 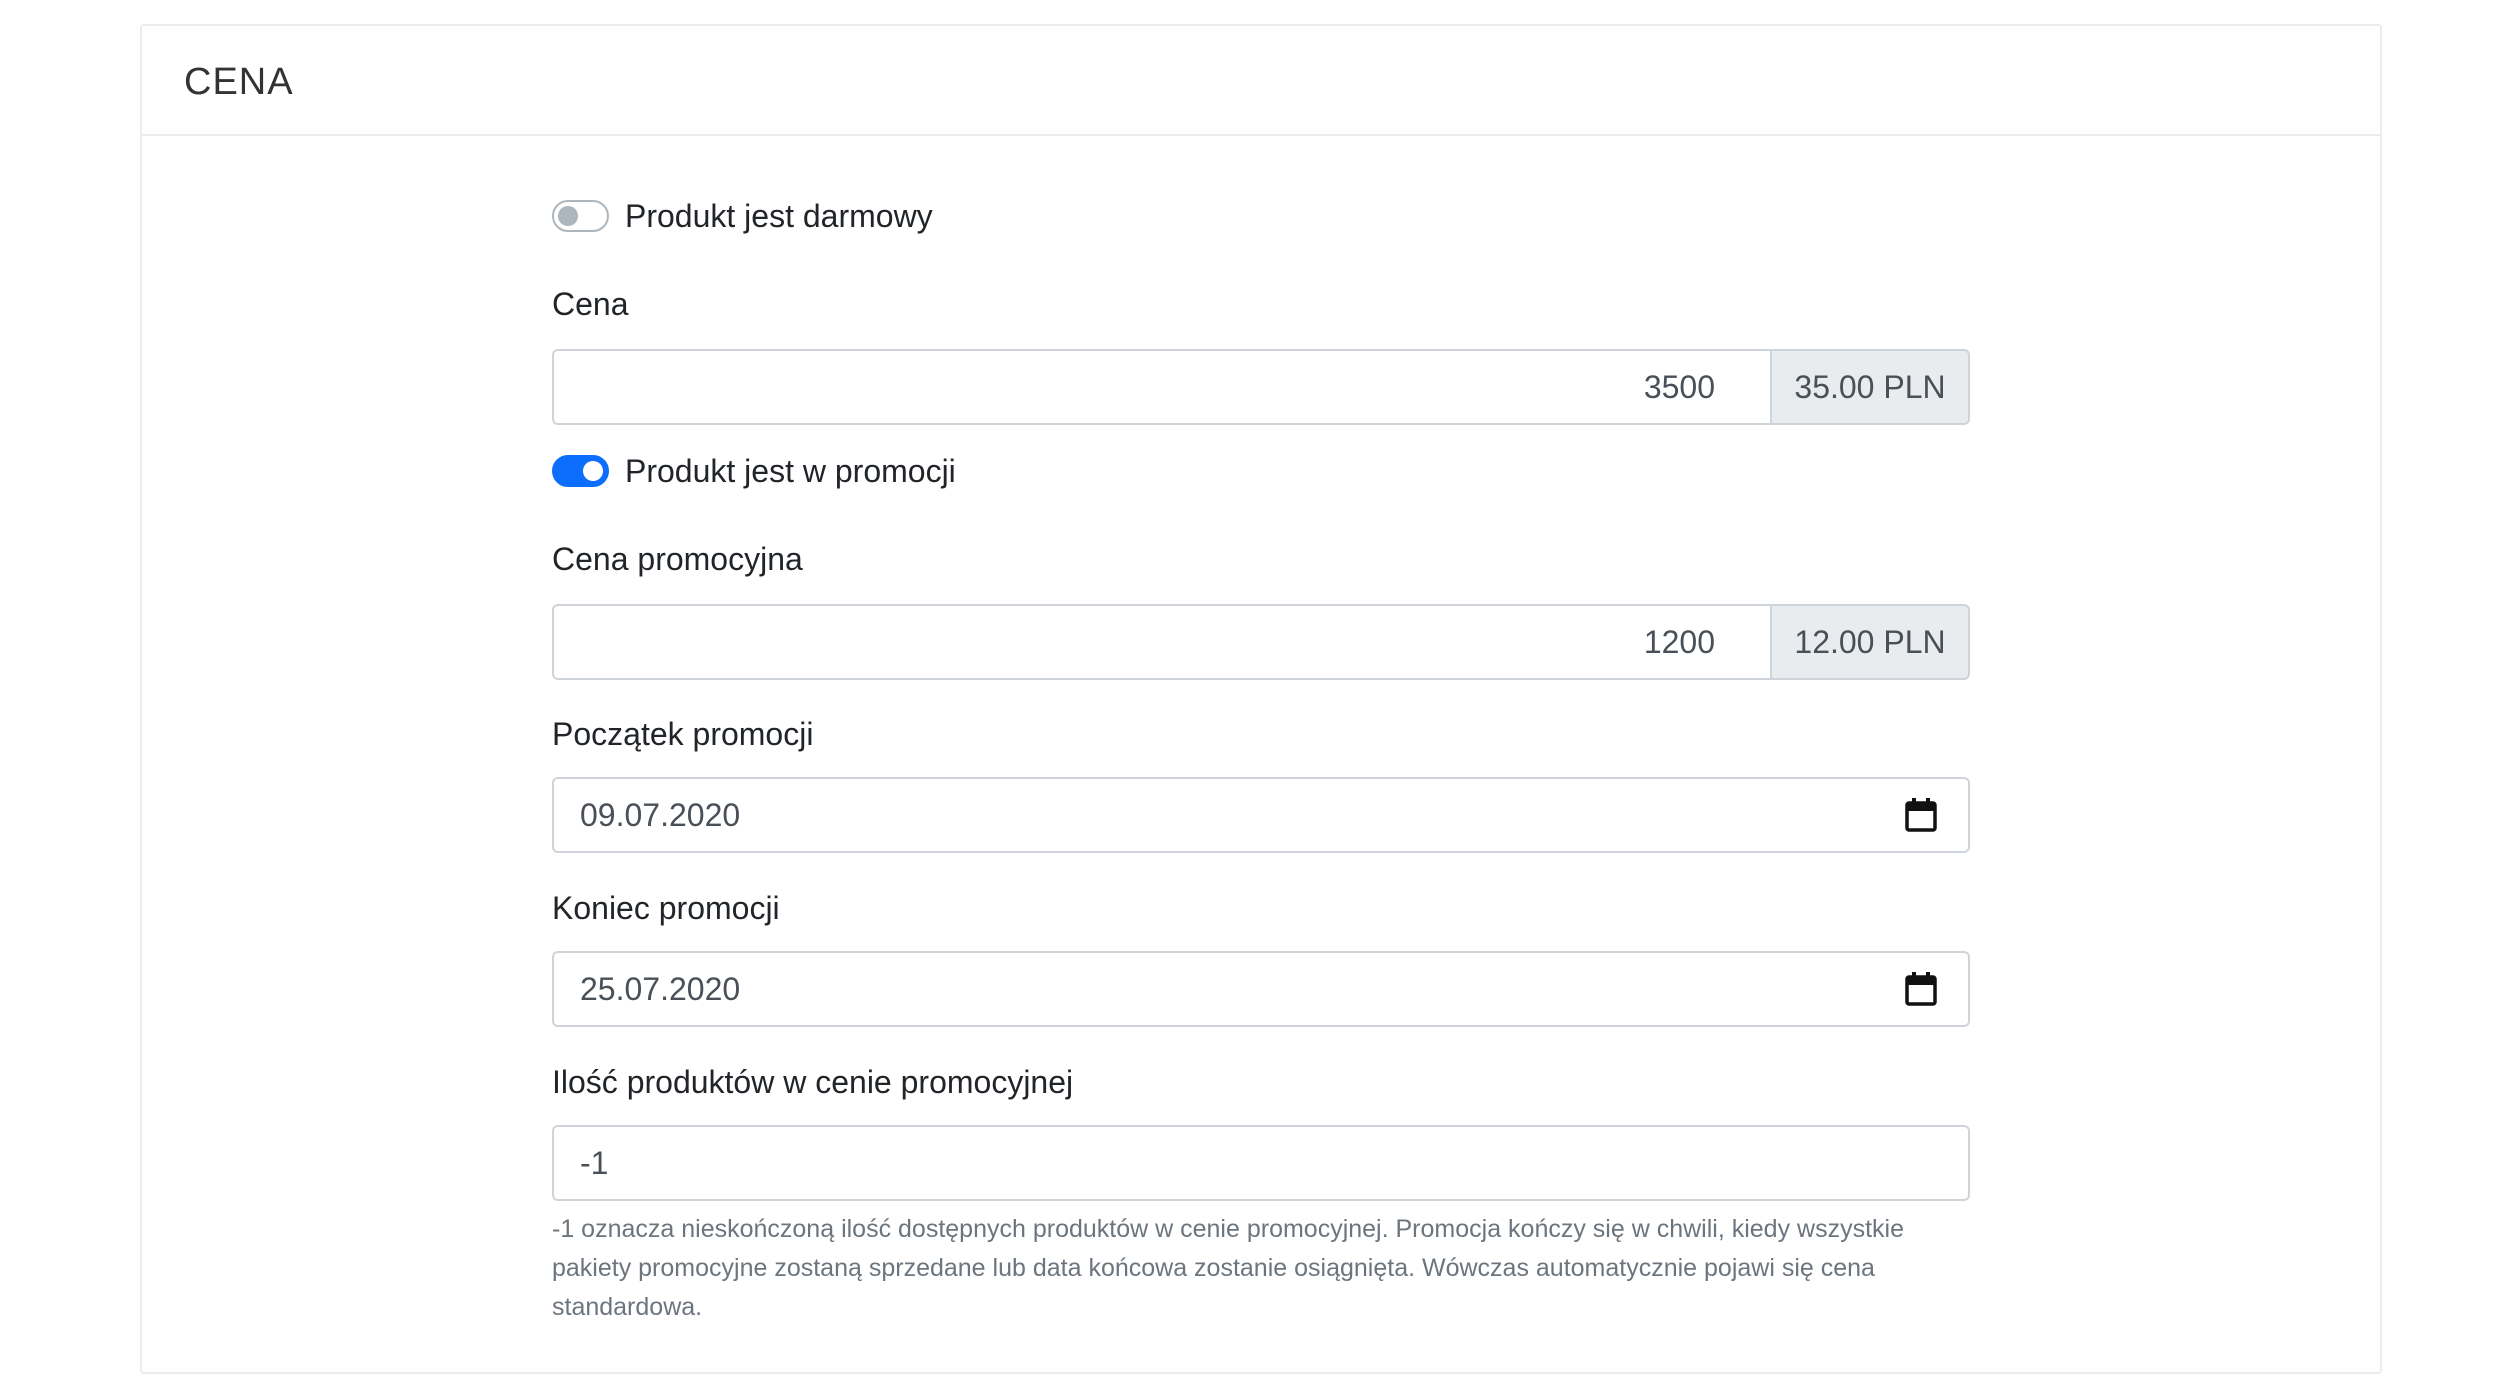 I want to click on promo-start-group: 09.07.2020, so click(x=1261, y=815).